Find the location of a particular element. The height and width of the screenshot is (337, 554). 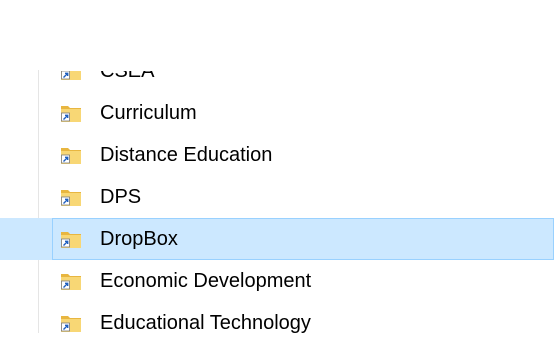

list-item-label: Distance Education is located at coordinates (186, 155).